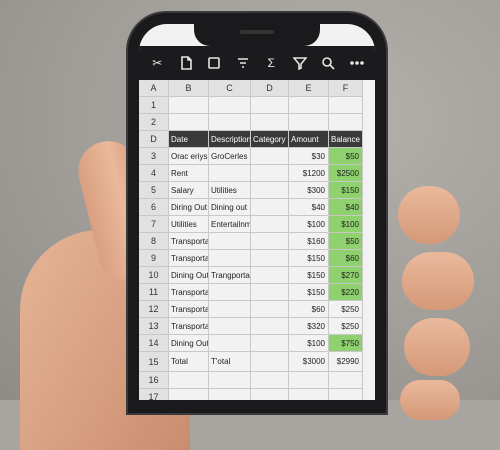 The height and width of the screenshot is (450, 500). What do you see at coordinates (154, 88) in the screenshot?
I see `column-header-A: A` at bounding box center [154, 88].